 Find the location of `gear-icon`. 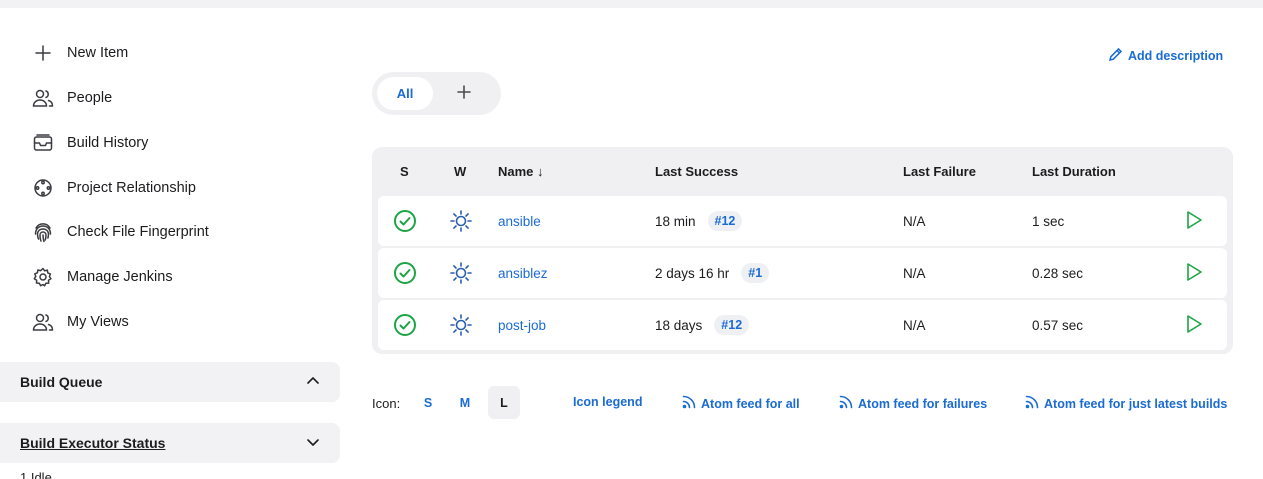

gear-icon is located at coordinates (43, 277).